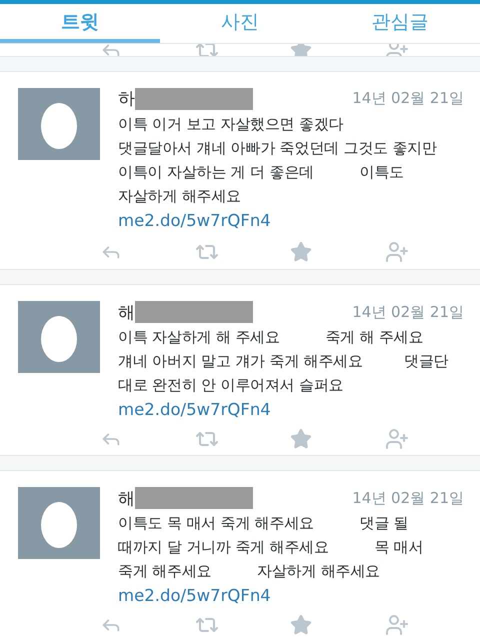 This screenshot has height=641, width=480. I want to click on tweet-text: 이특도 목 매서 죽게 해주세요 댓글 될 때까지 달 거니까 죽게 해주세요 목 매서 죽게 해주세요 자살하게 해주세요, so click(271, 547).